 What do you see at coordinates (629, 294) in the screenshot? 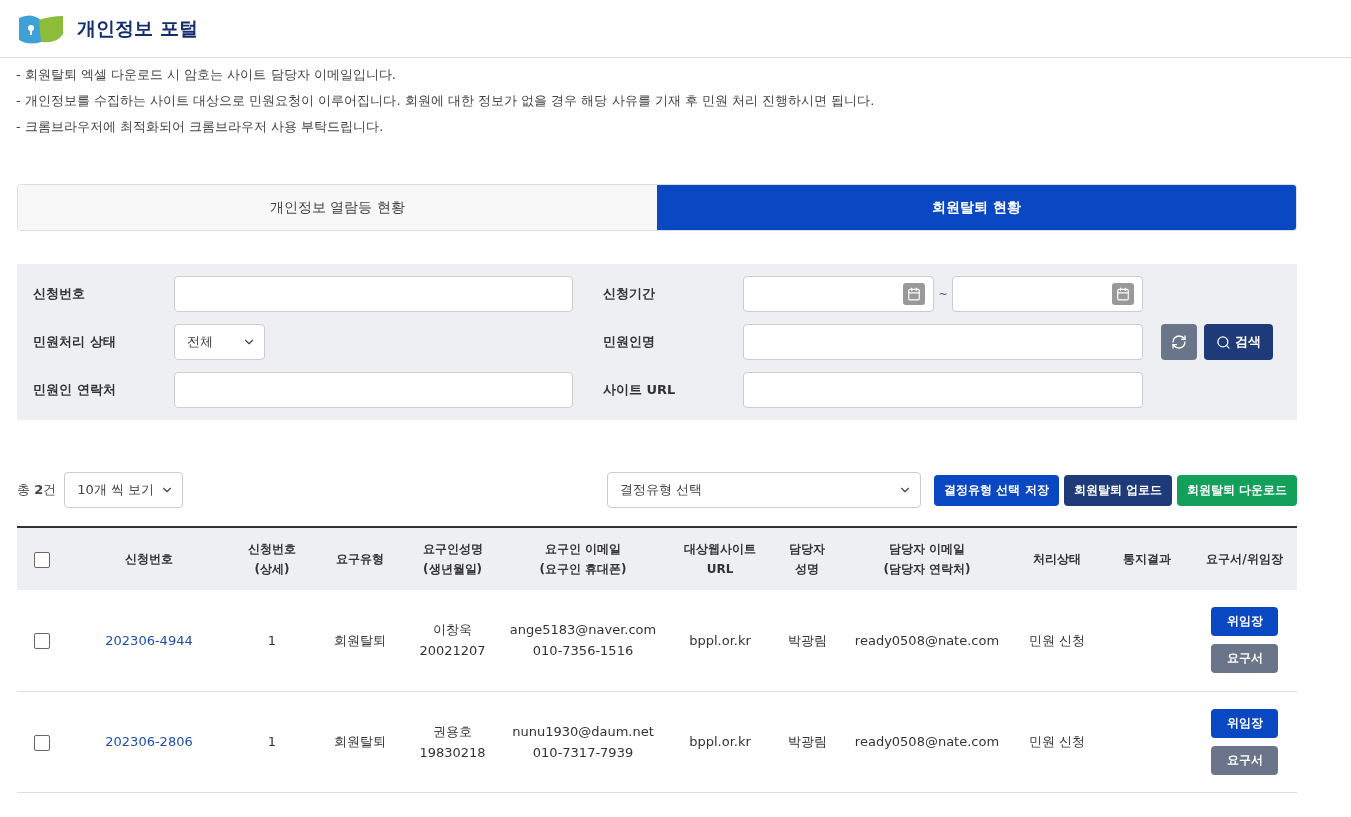
I see `field-label: 신청기간` at bounding box center [629, 294].